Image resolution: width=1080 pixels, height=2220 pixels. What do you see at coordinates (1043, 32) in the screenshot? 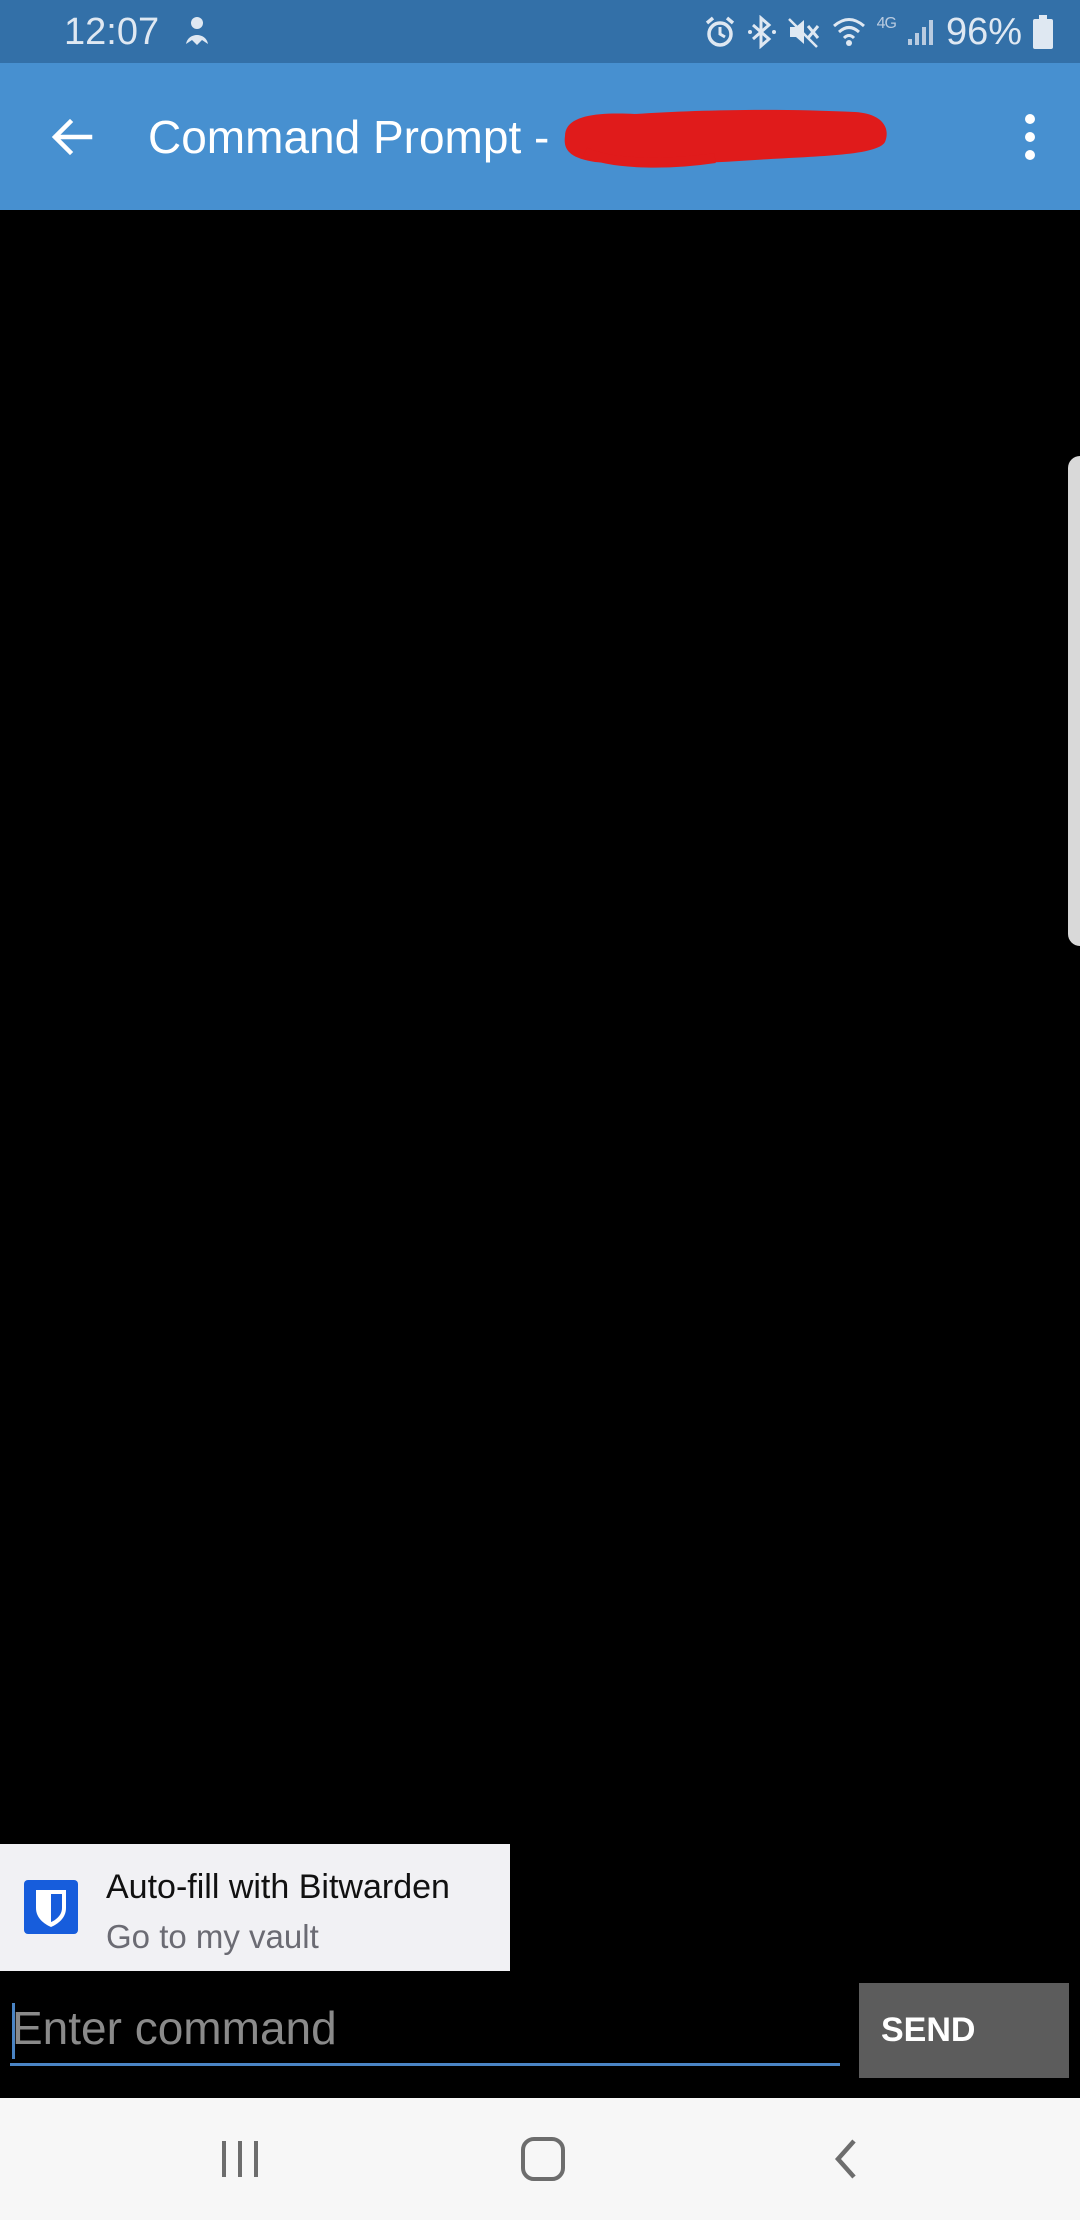
I see `battery-icon` at bounding box center [1043, 32].